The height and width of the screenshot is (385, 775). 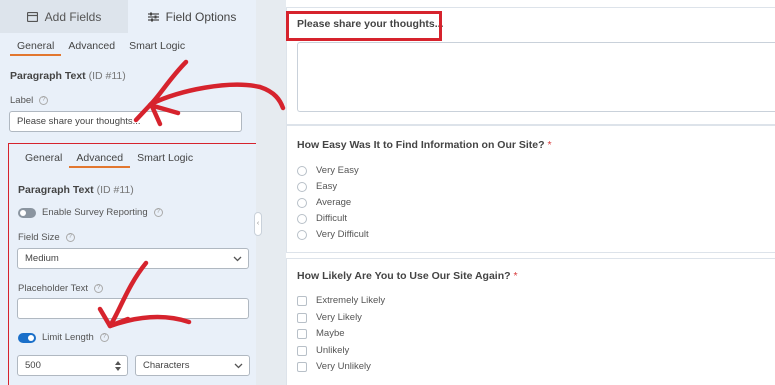 What do you see at coordinates (72, 365) in the screenshot?
I see `limit-length-number-input: 500` at bounding box center [72, 365].